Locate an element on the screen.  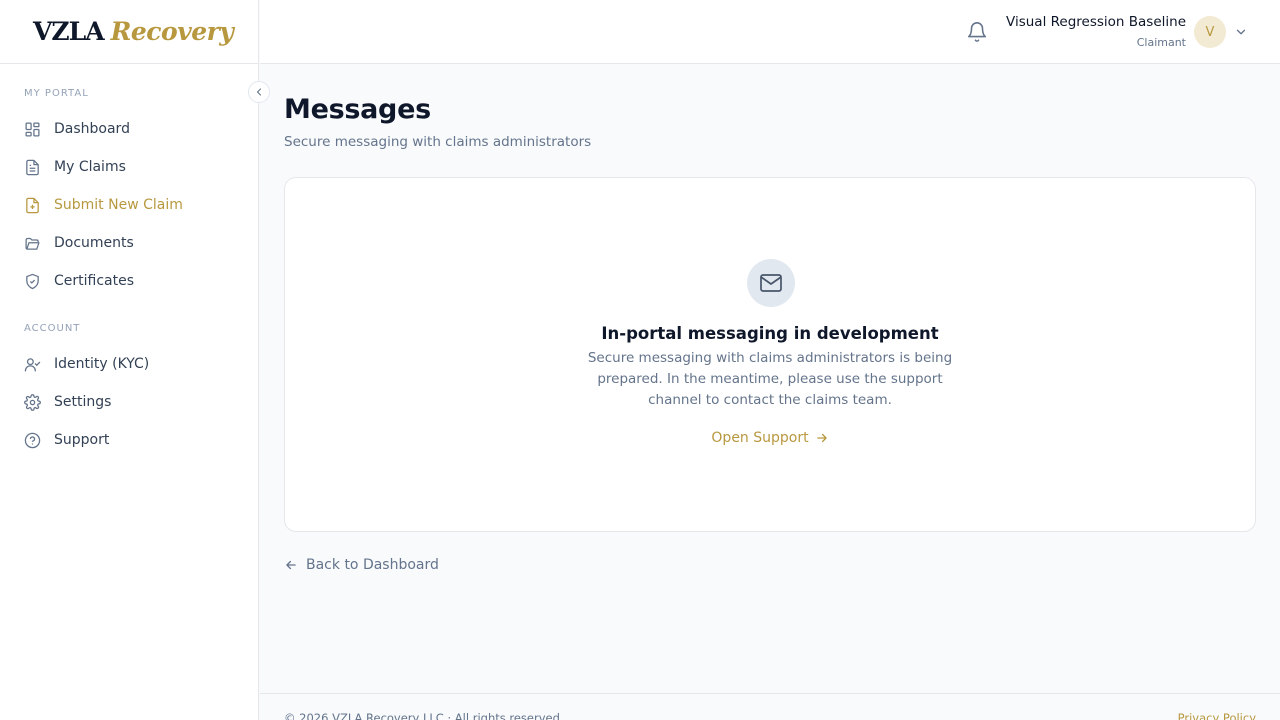
chevron-left-icon is located at coordinates (259, 92).